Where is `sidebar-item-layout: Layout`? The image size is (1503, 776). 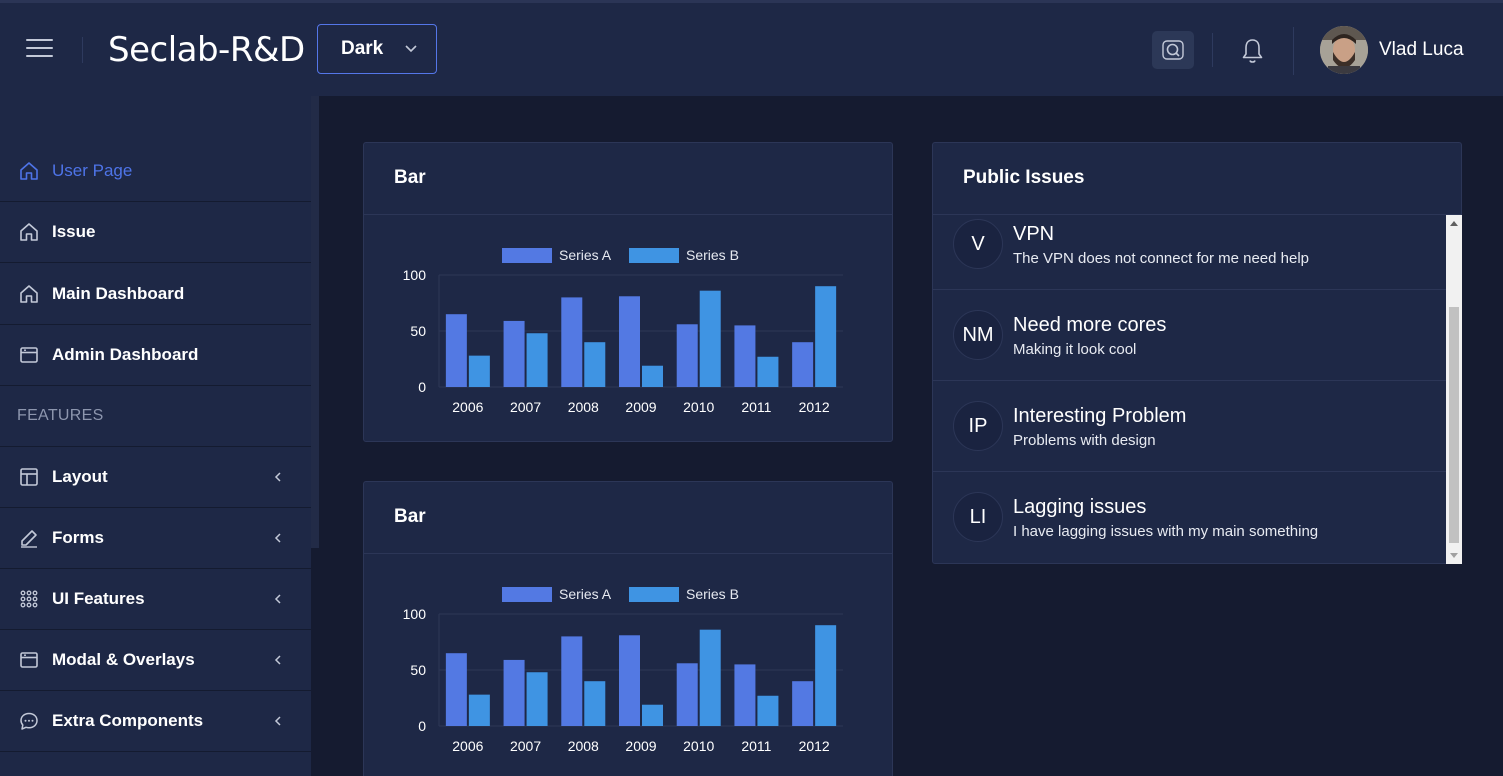 sidebar-item-layout: Layout is located at coordinates (155, 477).